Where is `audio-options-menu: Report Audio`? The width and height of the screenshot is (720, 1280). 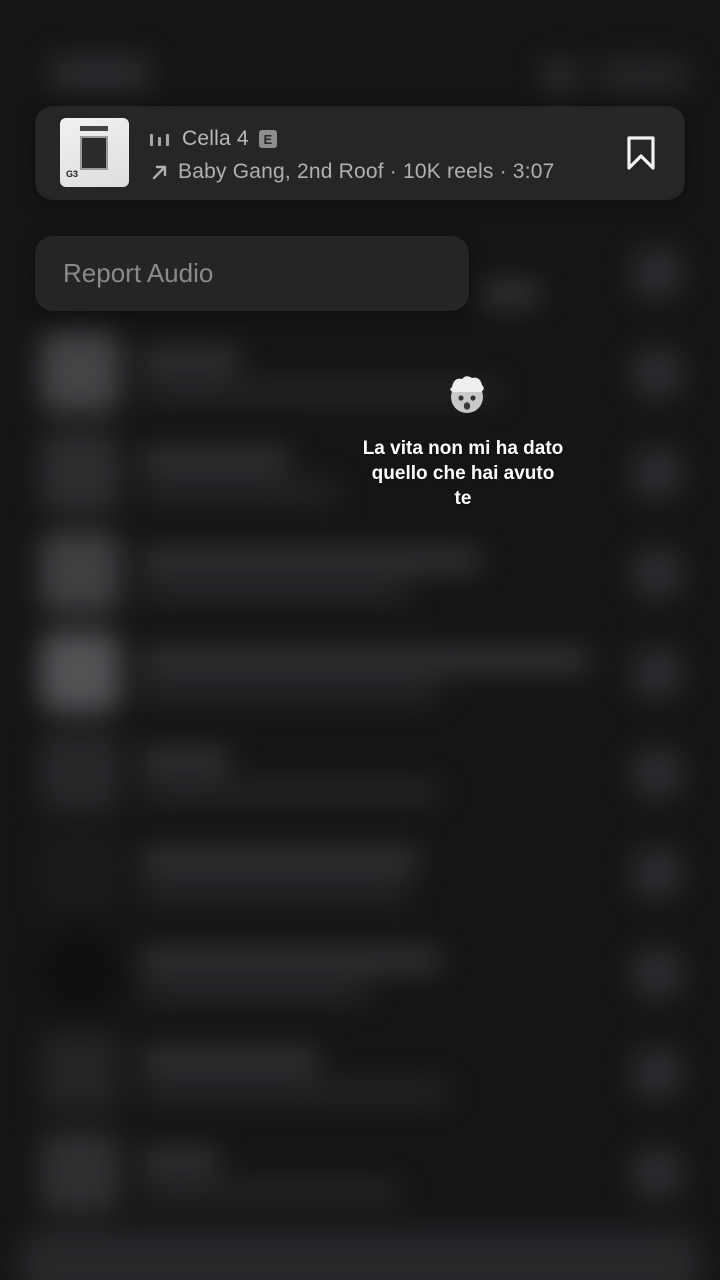
audio-options-menu: Report Audio is located at coordinates (252, 273).